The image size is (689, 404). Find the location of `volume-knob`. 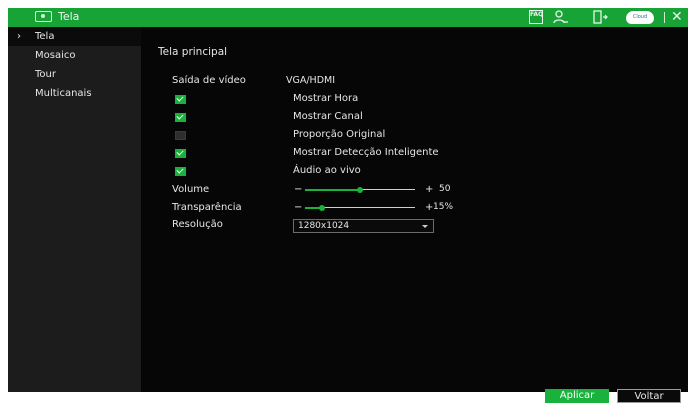

volume-knob is located at coordinates (360, 190).